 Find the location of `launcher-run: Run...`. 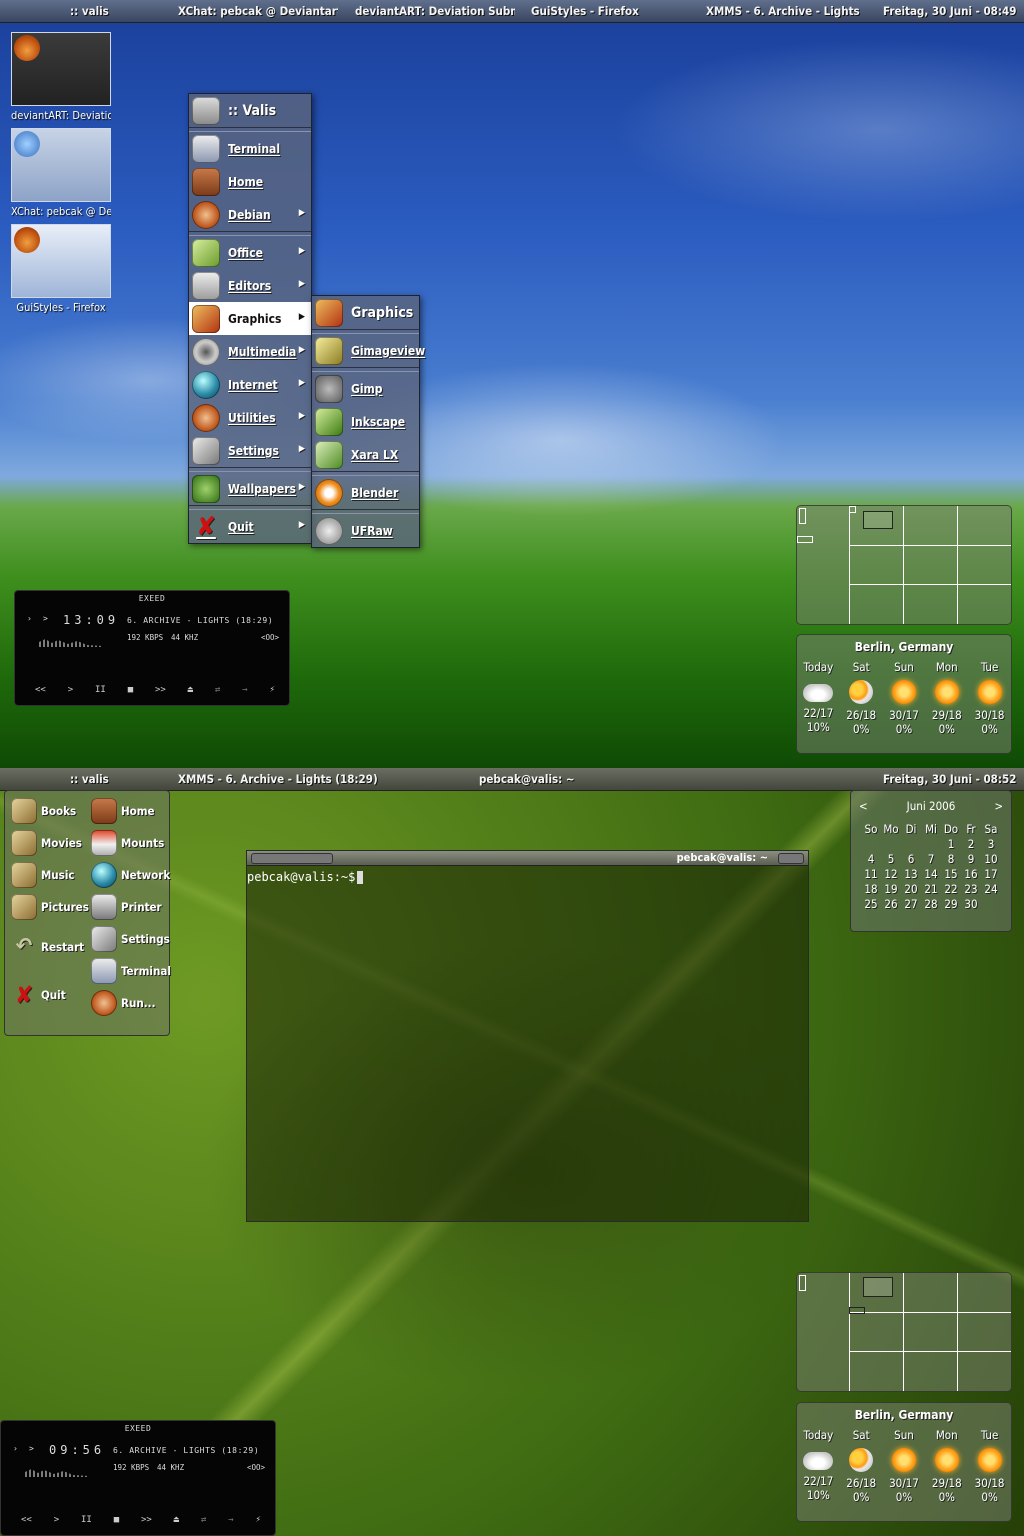

launcher-run: Run... is located at coordinates (123, 1003).